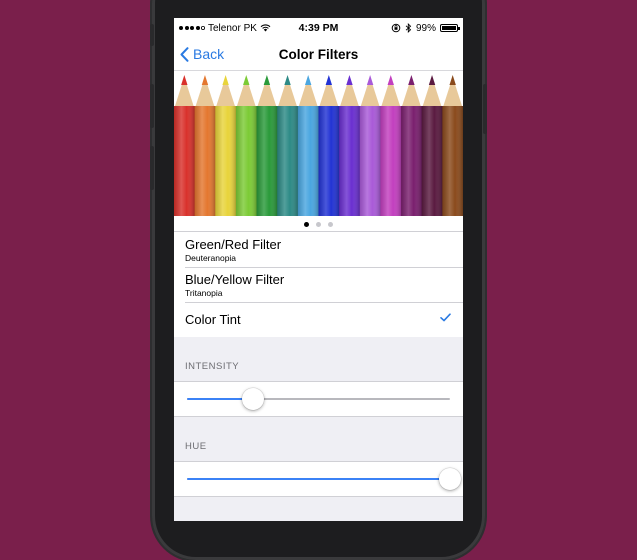 The image size is (637, 560). What do you see at coordinates (211, 258) in the screenshot?
I see `filter-subtitle: Deuteranopia` at bounding box center [211, 258].